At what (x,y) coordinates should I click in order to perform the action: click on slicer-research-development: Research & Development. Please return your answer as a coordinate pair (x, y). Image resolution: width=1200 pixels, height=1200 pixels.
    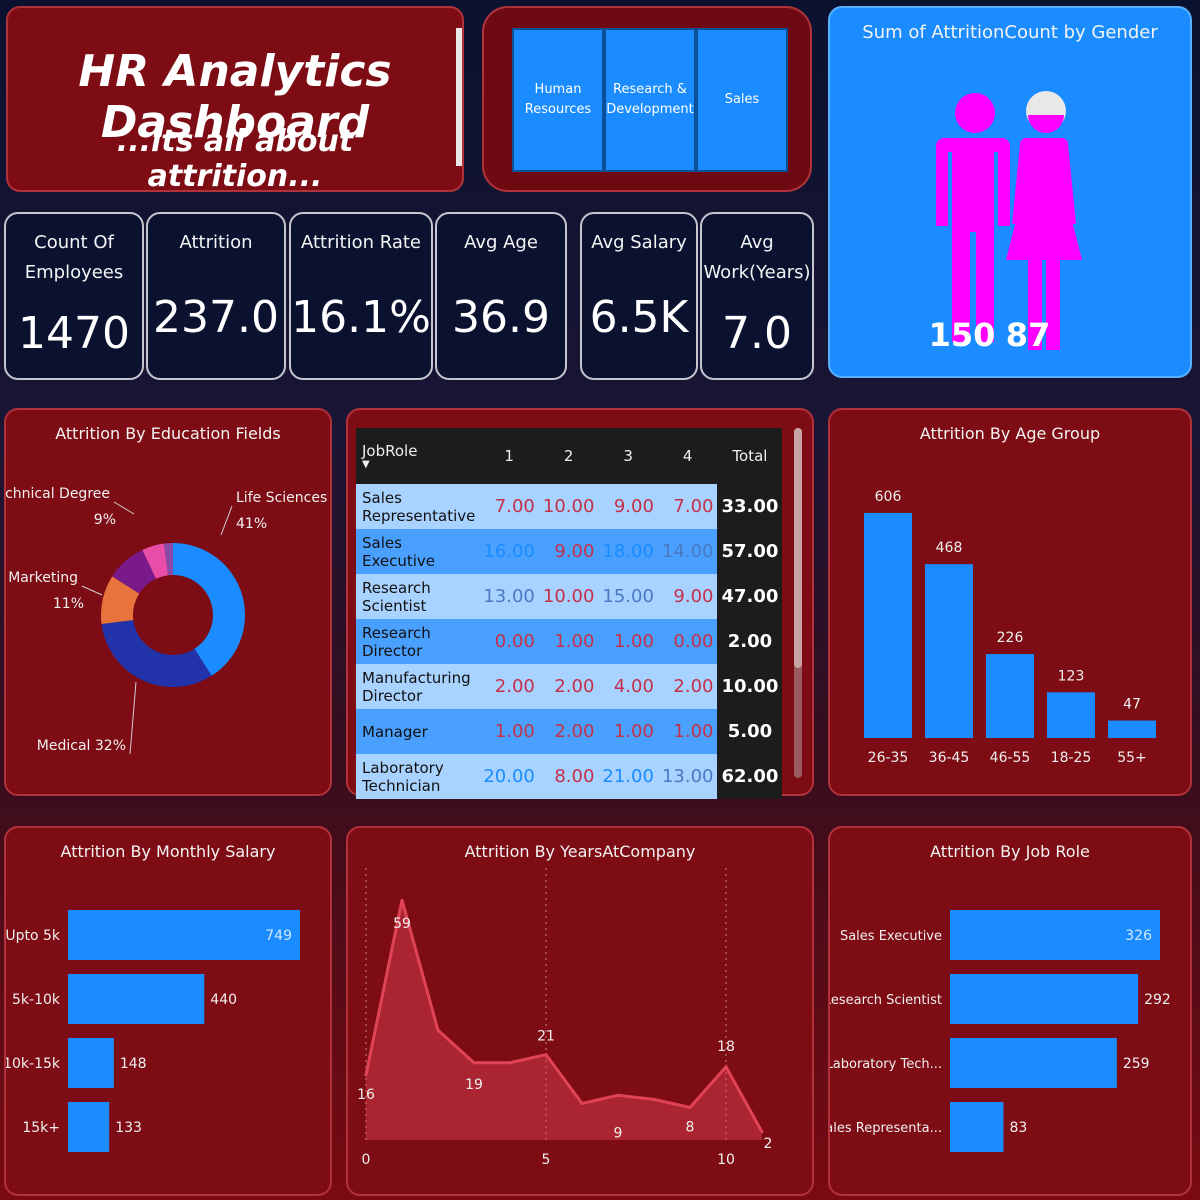
    Looking at the image, I should click on (650, 100).